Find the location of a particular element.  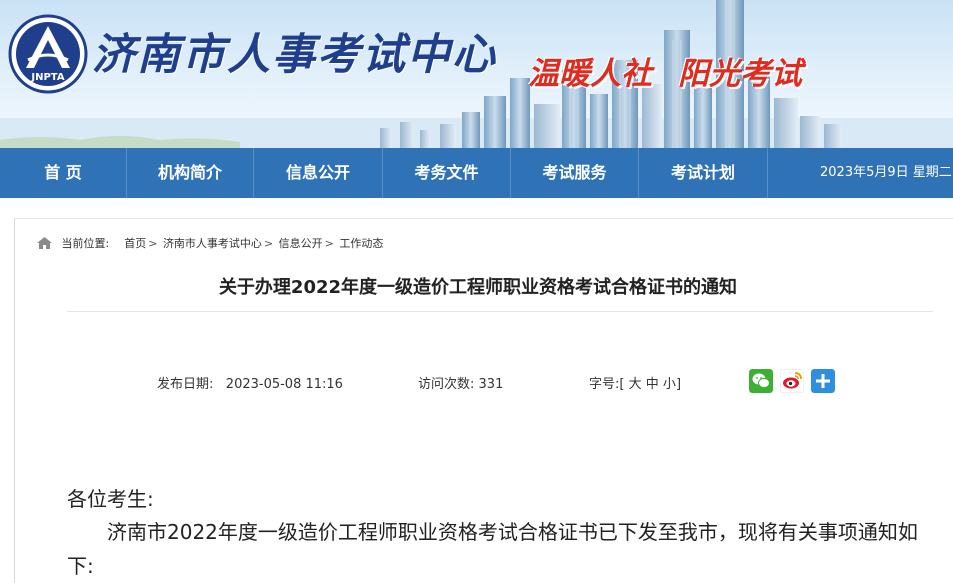

jnpta-logo: JNPTA is located at coordinates (48, 54).